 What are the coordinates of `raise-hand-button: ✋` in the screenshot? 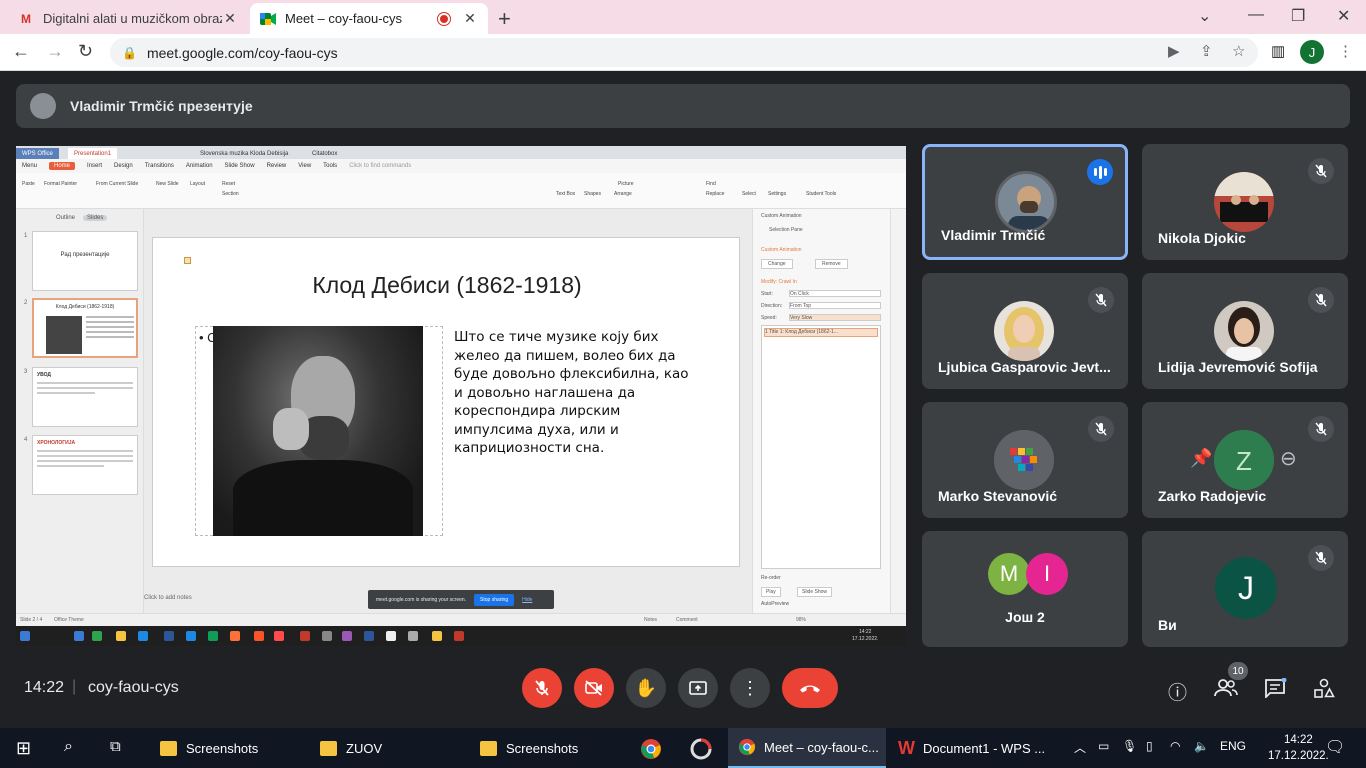 It's located at (646, 688).